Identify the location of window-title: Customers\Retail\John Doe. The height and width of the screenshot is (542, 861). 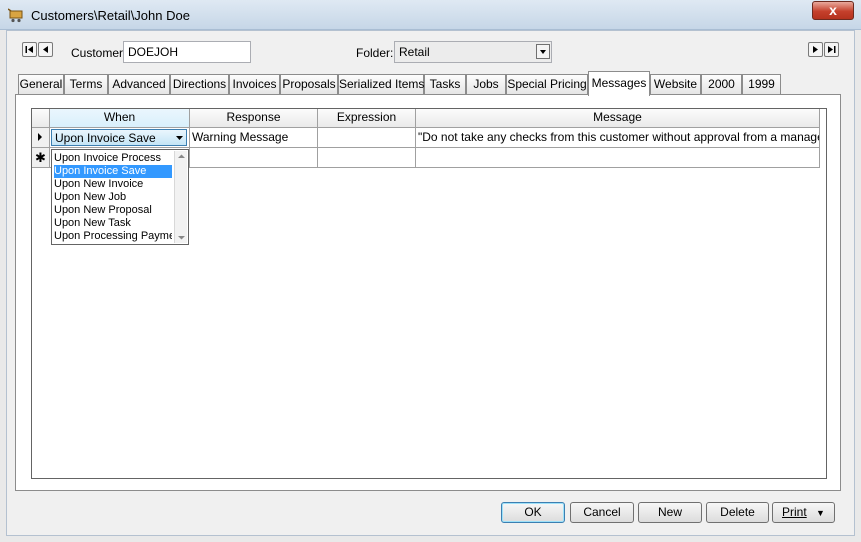
(110, 15).